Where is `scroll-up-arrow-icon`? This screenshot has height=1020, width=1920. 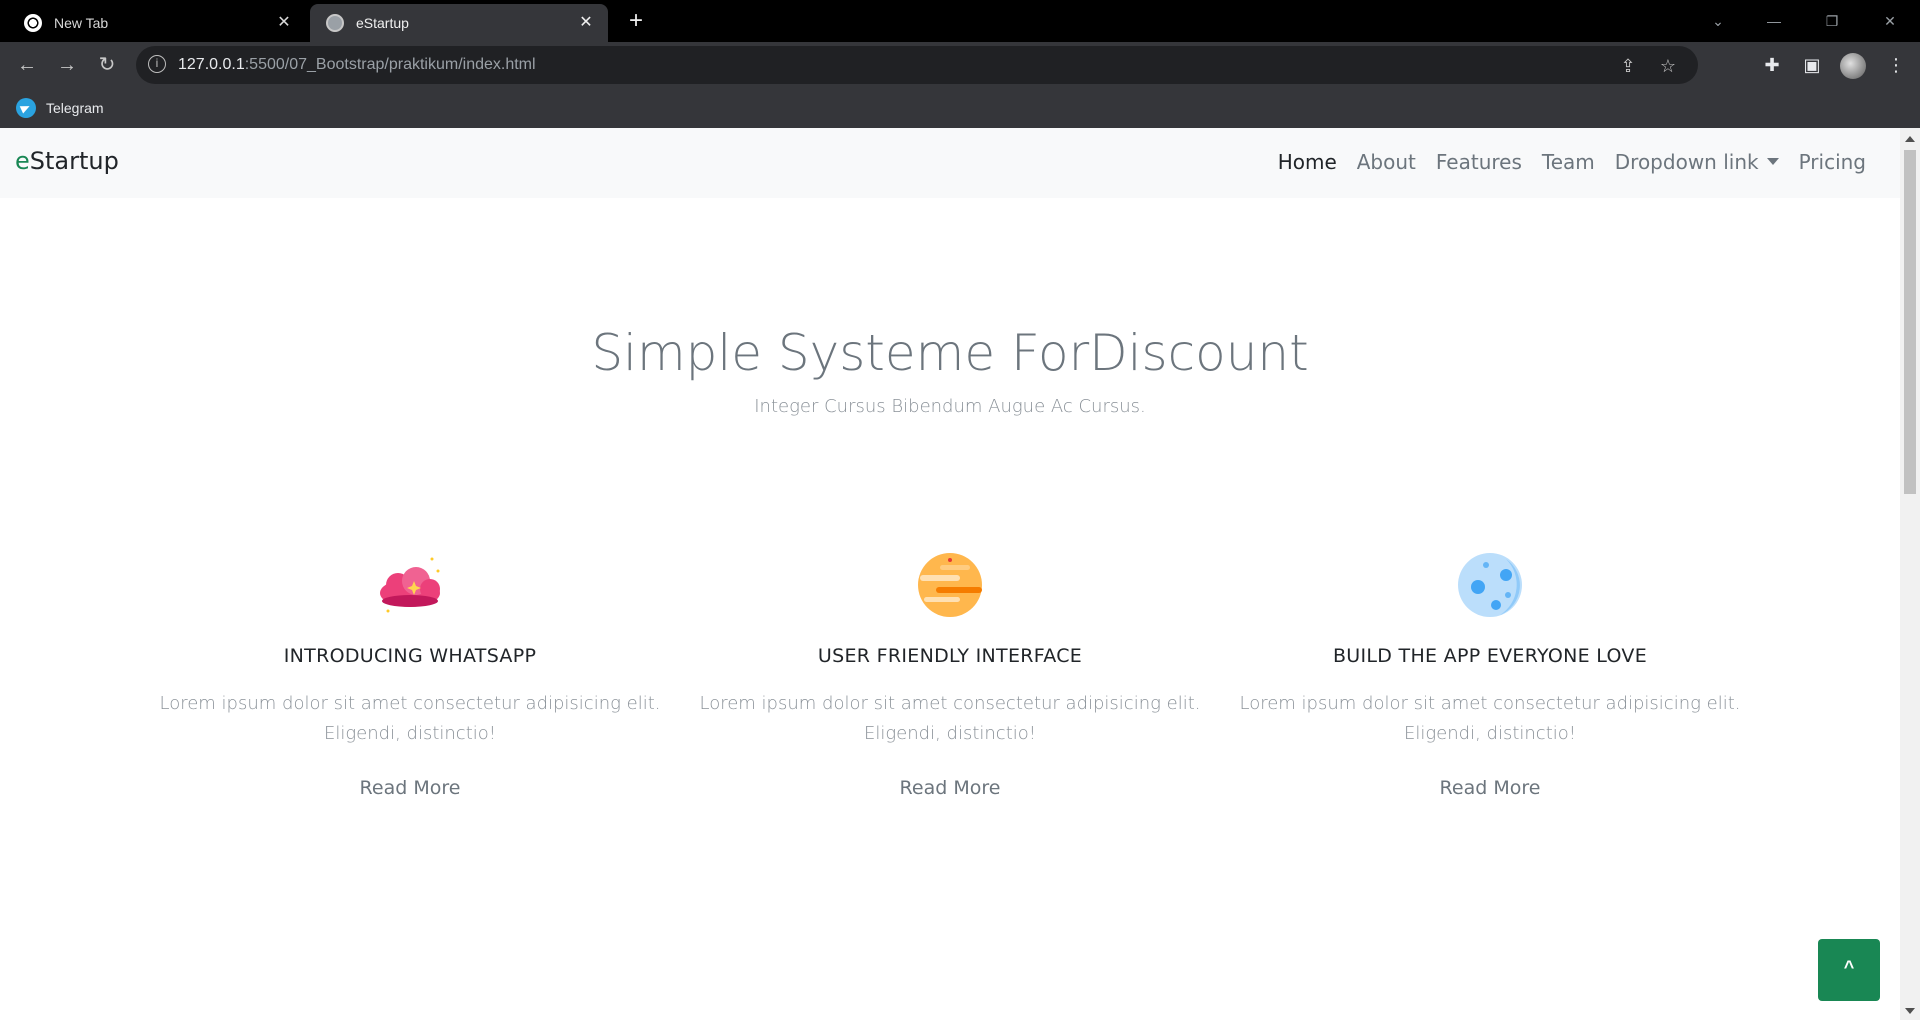 scroll-up-arrow-icon is located at coordinates (1910, 139).